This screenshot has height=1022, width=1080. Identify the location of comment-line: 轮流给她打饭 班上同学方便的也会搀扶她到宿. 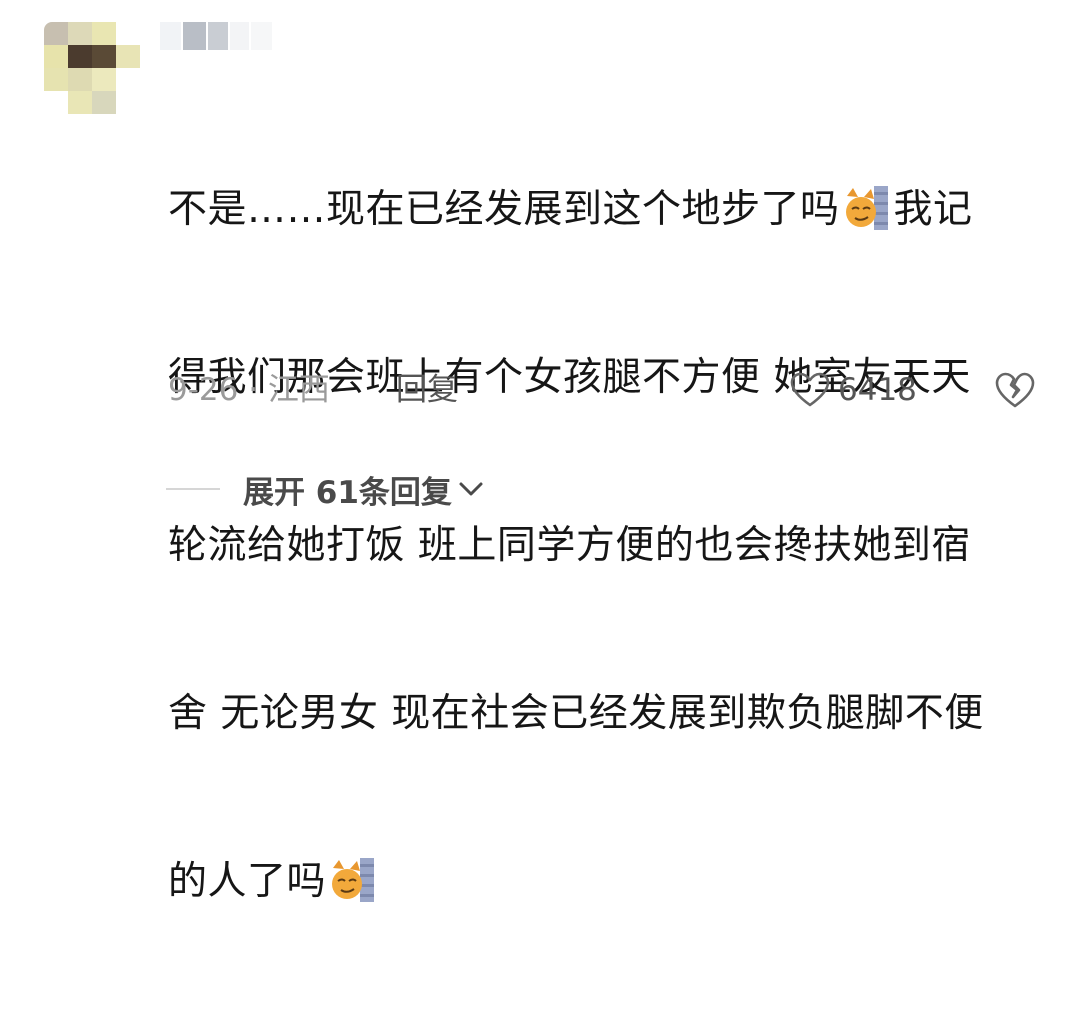
(608, 546).